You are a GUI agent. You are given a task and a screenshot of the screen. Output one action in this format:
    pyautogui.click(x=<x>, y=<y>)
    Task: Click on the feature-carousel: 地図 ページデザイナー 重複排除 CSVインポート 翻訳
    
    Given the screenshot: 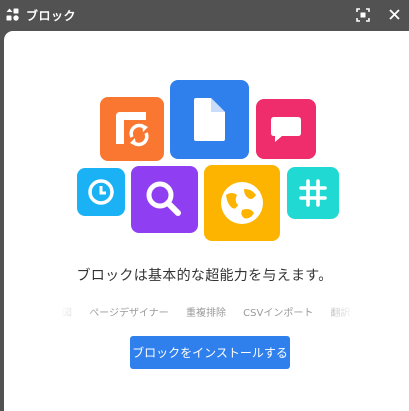 What is the action you would take?
    pyautogui.click(x=208, y=312)
    